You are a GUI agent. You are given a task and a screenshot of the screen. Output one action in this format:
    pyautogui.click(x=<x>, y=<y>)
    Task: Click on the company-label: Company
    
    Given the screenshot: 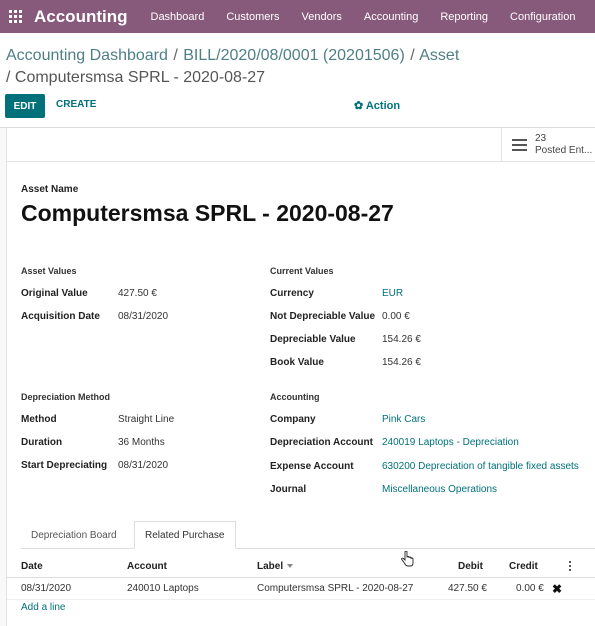 What is the action you would take?
    pyautogui.click(x=293, y=419)
    